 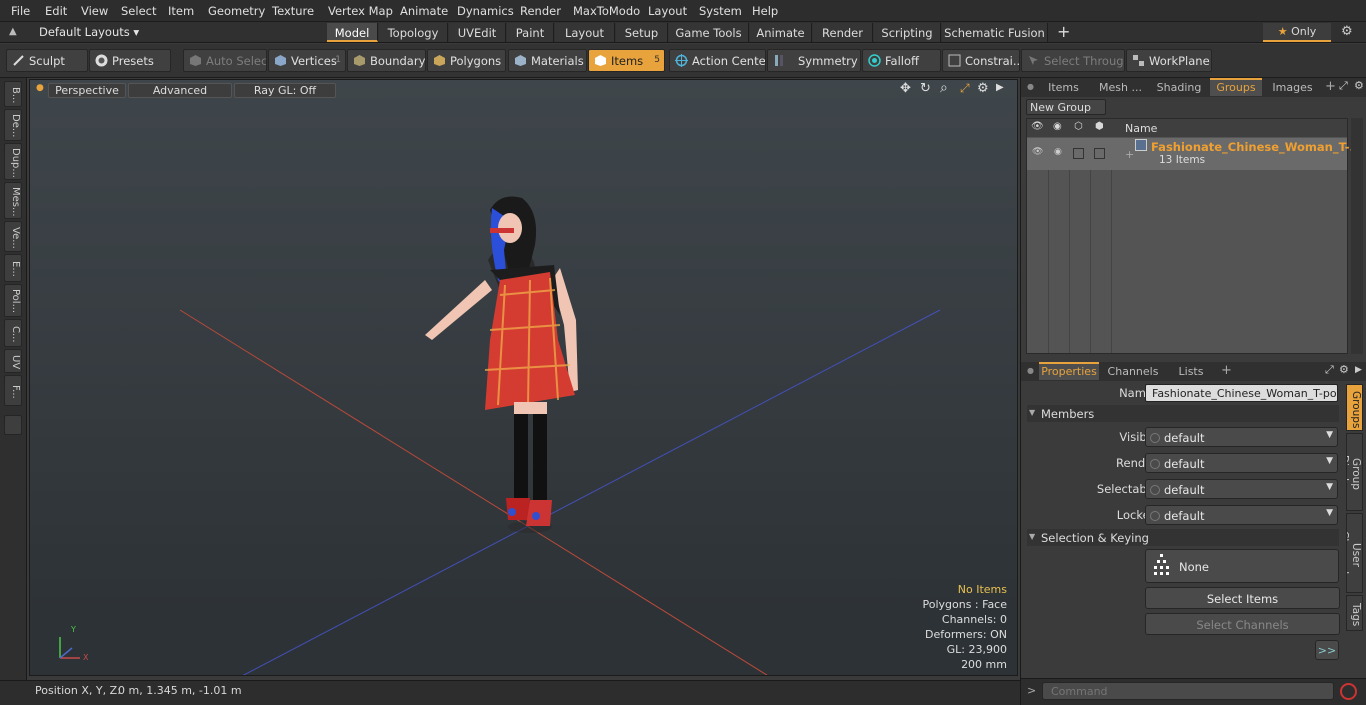 What do you see at coordinates (995, 32) in the screenshot?
I see `tab-schematic-fusion: Schematic Fusion` at bounding box center [995, 32].